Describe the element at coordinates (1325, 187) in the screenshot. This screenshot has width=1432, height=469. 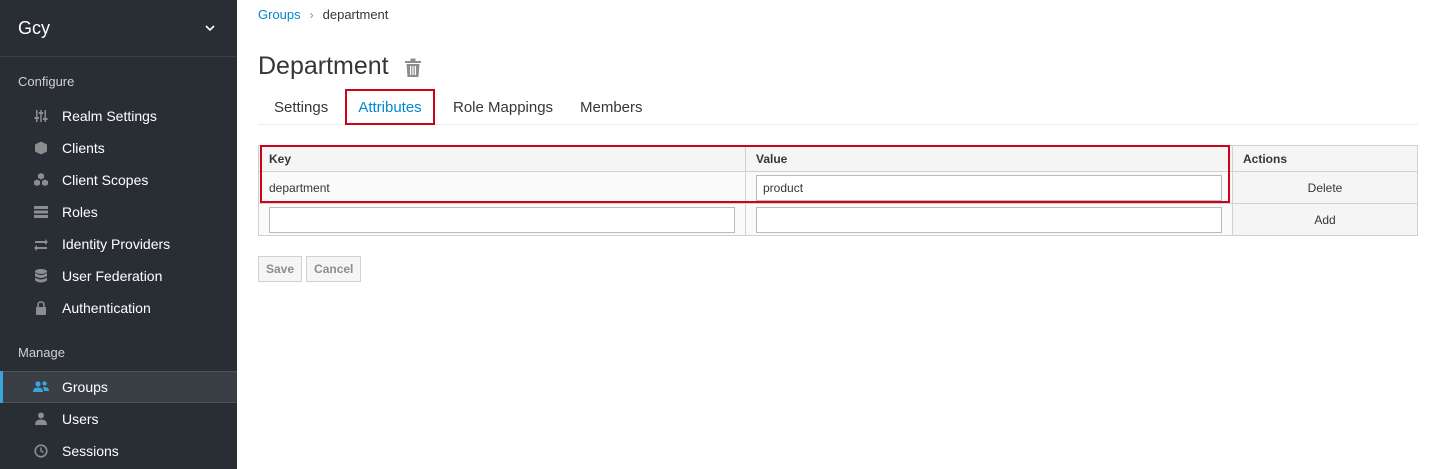
I see `delete-button: Delete` at that location.